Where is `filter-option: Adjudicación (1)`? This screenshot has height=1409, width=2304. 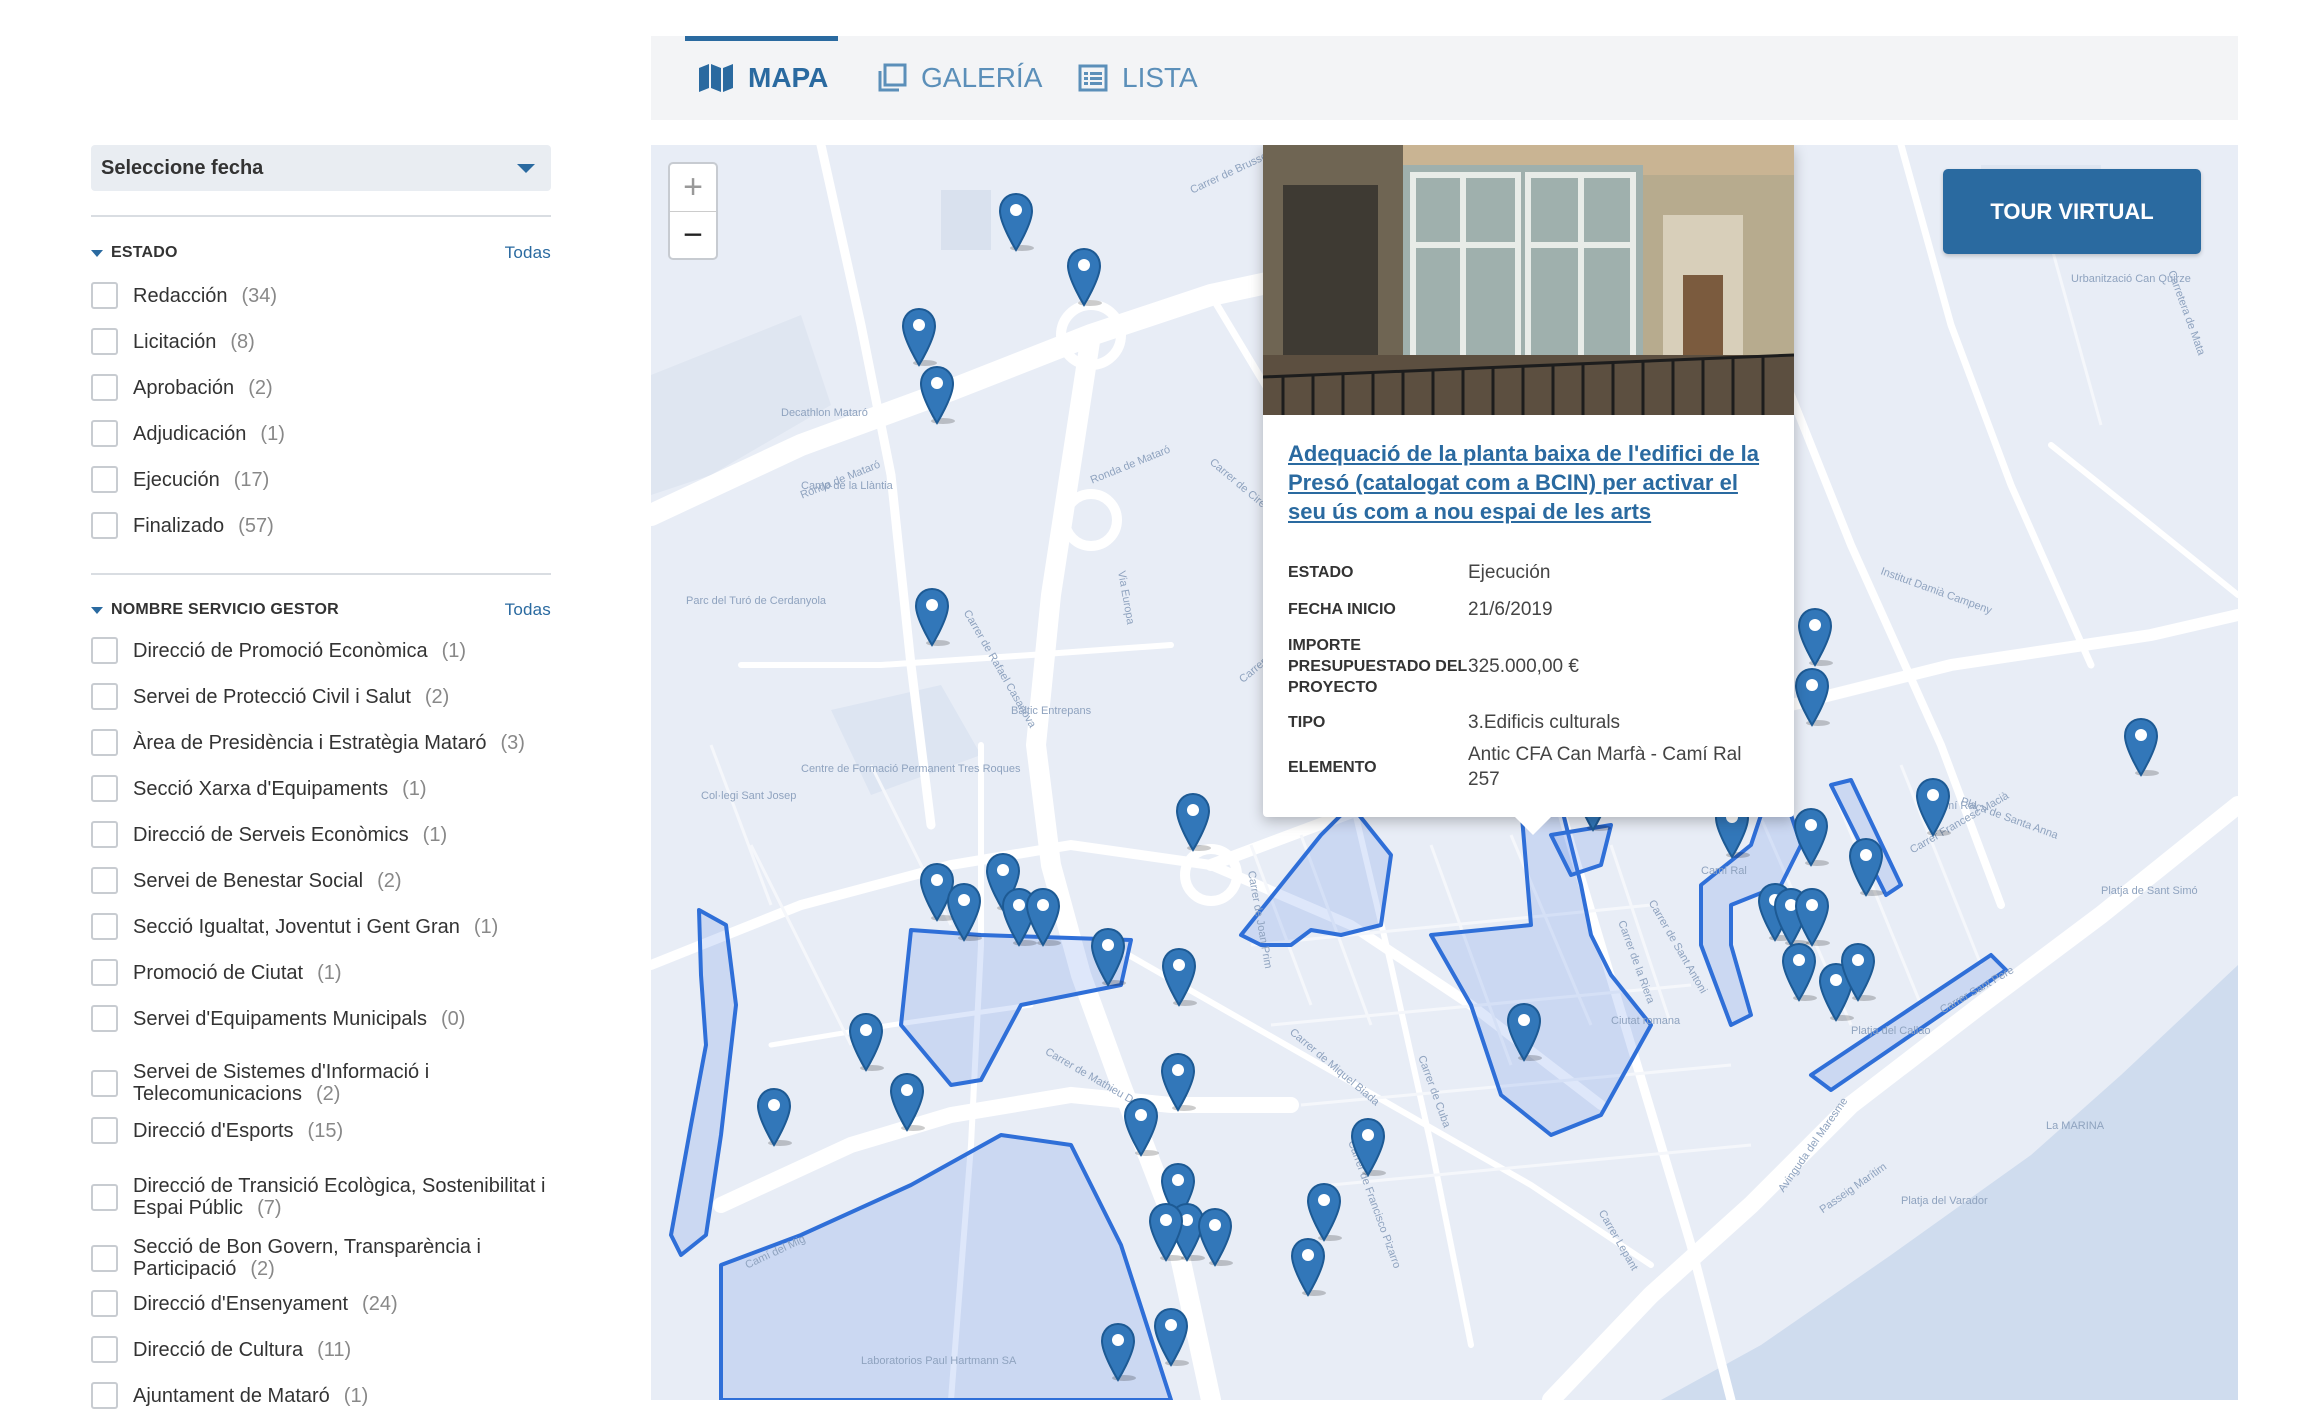 filter-option: Adjudicación (1) is located at coordinates (321, 433).